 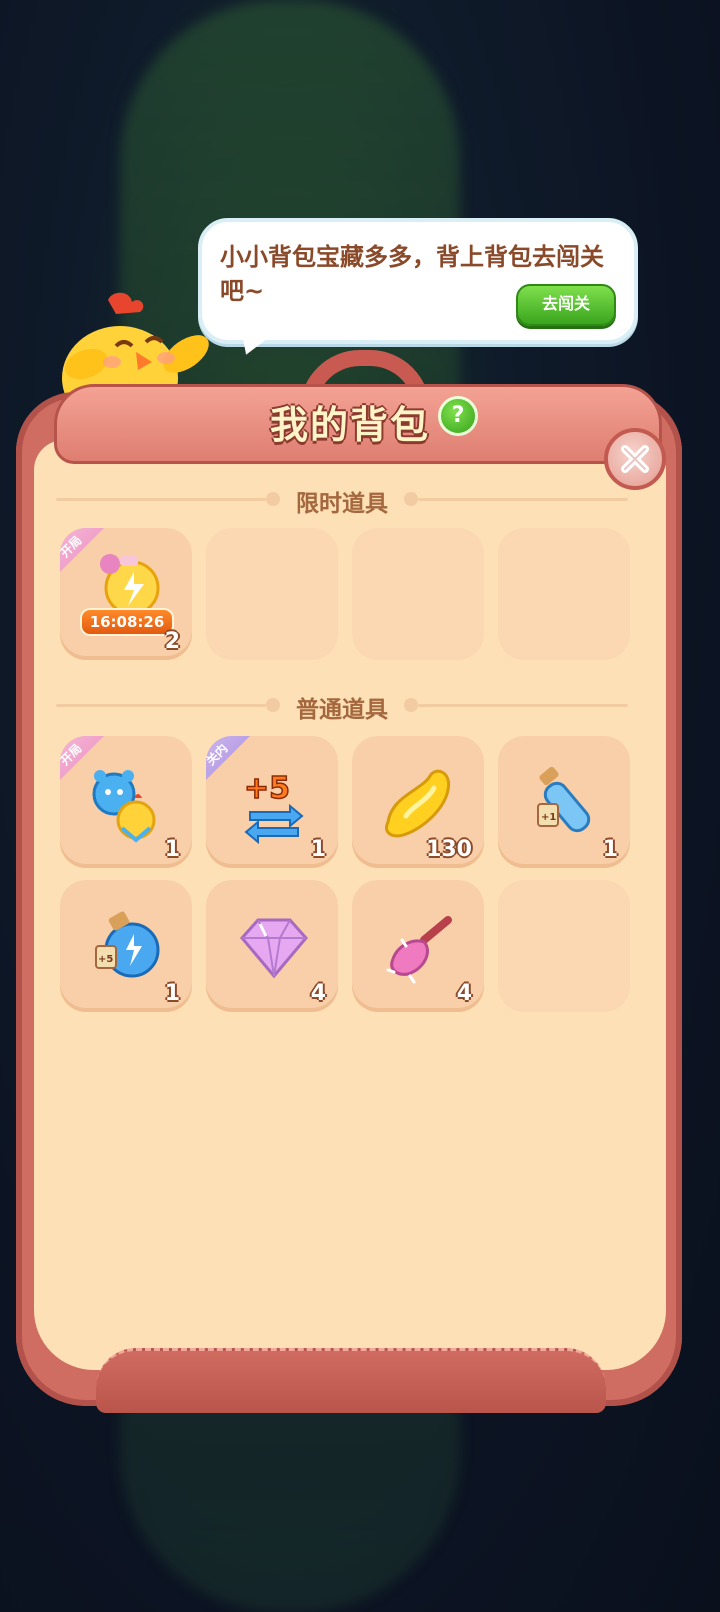 What do you see at coordinates (127, 622) in the screenshot?
I see `timer-badge: 16:08:26` at bounding box center [127, 622].